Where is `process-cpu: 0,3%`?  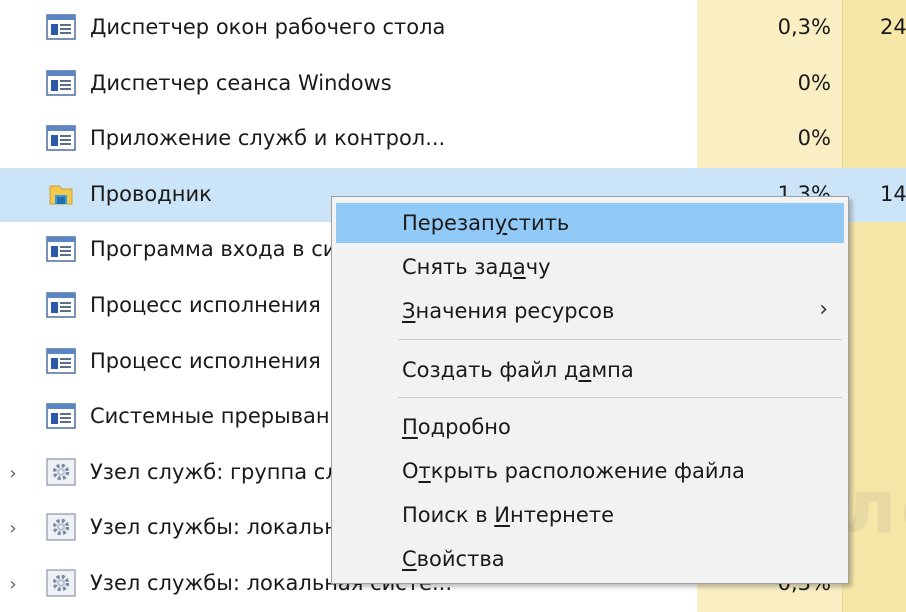 process-cpu: 0,3% is located at coordinates (804, 27).